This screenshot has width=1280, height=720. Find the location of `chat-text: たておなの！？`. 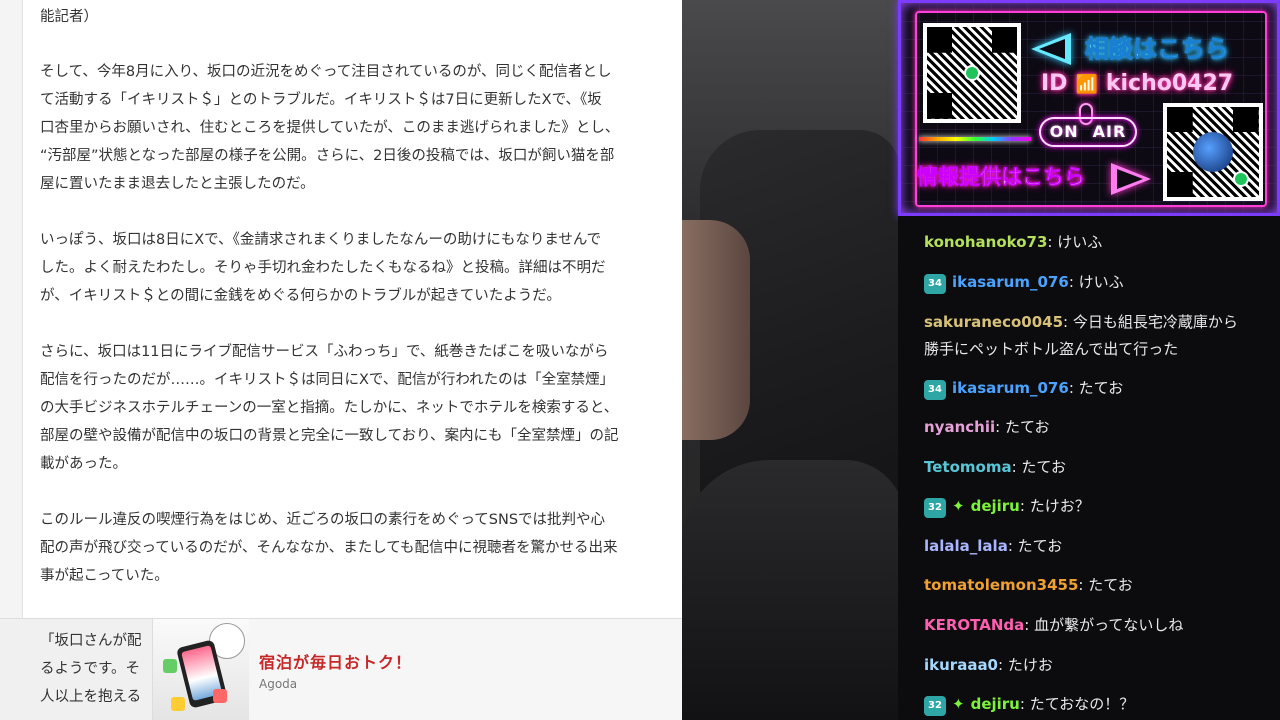

chat-text: たておなの！？ is located at coordinates (1082, 704).